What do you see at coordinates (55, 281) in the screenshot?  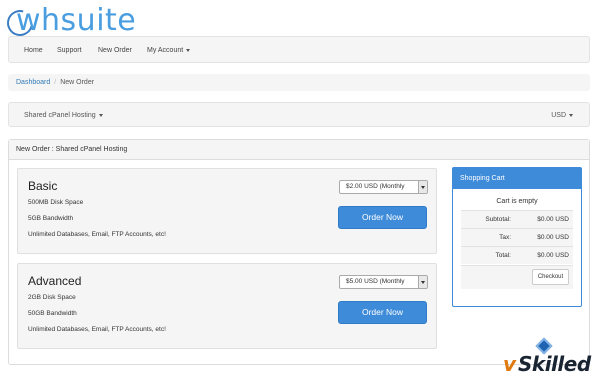 I see `plan-name: Advanced` at bounding box center [55, 281].